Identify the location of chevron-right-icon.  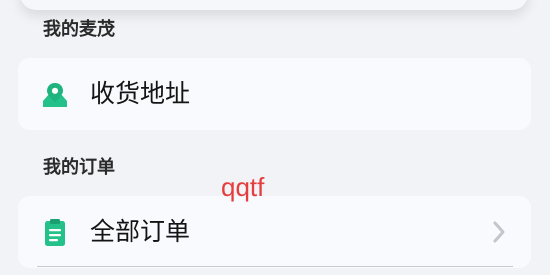
(499, 232).